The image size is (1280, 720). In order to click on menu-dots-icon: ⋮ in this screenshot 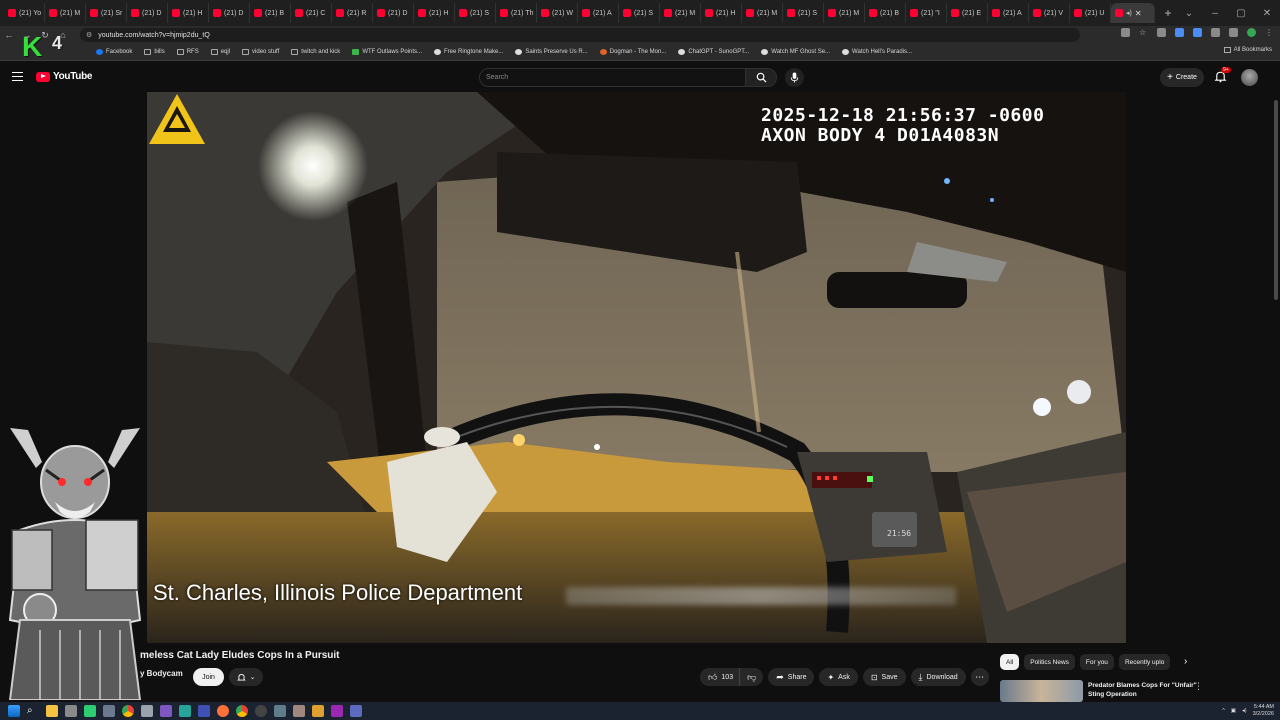, I will do `click(1269, 32)`.